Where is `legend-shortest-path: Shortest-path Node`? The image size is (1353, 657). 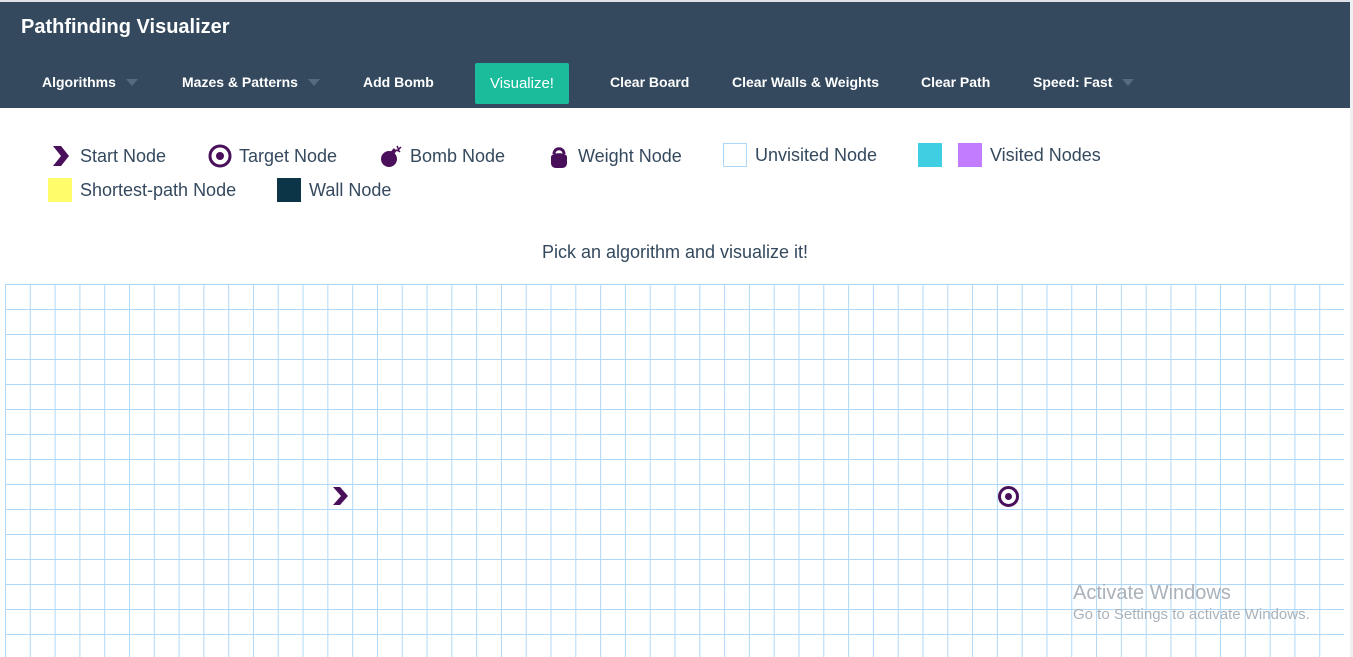 legend-shortest-path: Shortest-path Node is located at coordinates (142, 190).